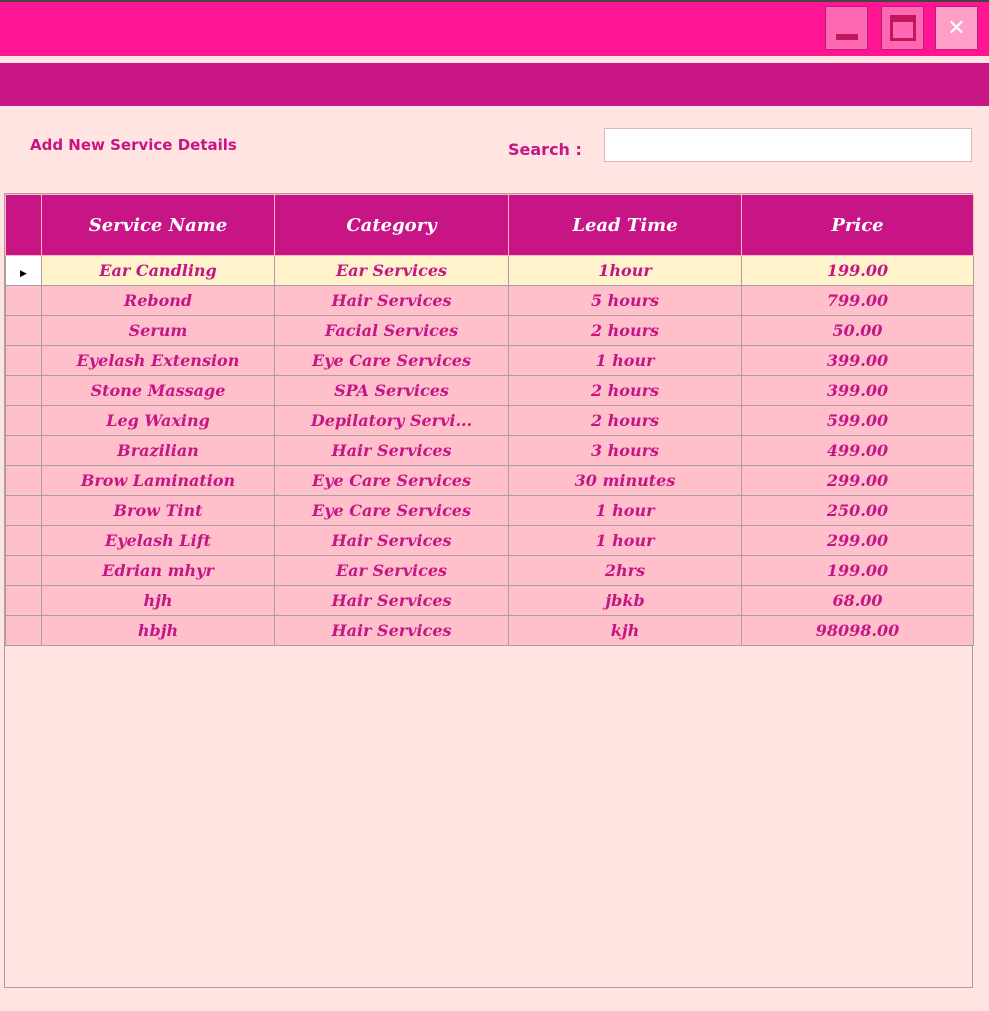 The height and width of the screenshot is (1011, 989). I want to click on header-row: Service Name Category Lead Time Price, so click(489, 225).